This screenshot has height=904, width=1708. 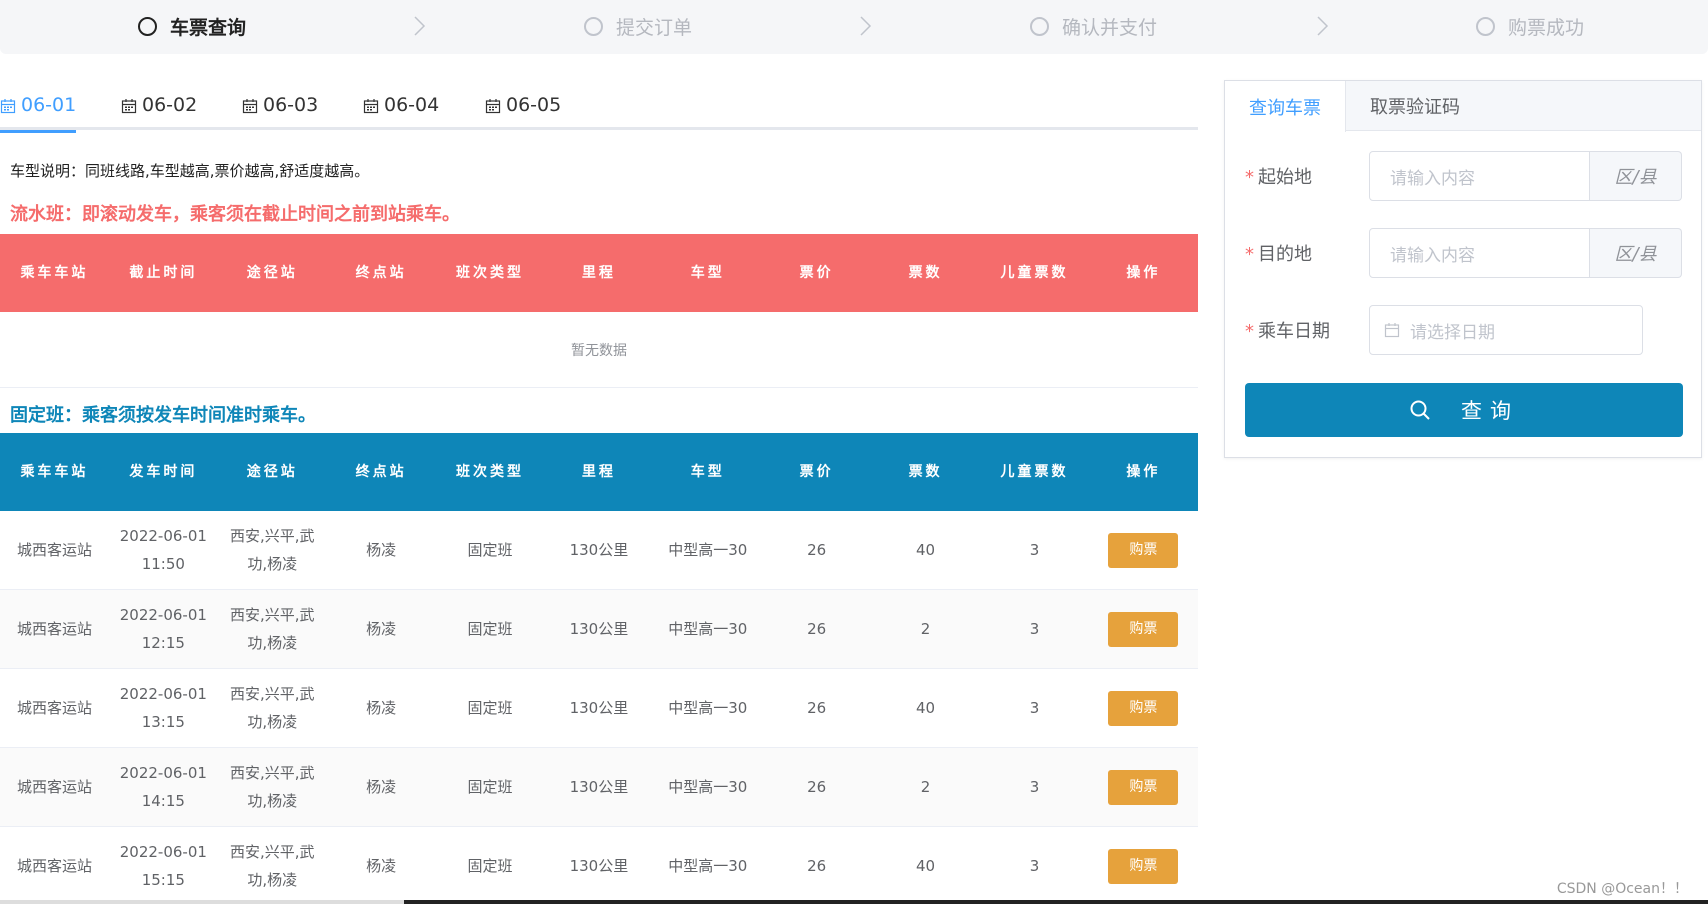 What do you see at coordinates (54, 273) in the screenshot?
I see `column-header: 乘车车站` at bounding box center [54, 273].